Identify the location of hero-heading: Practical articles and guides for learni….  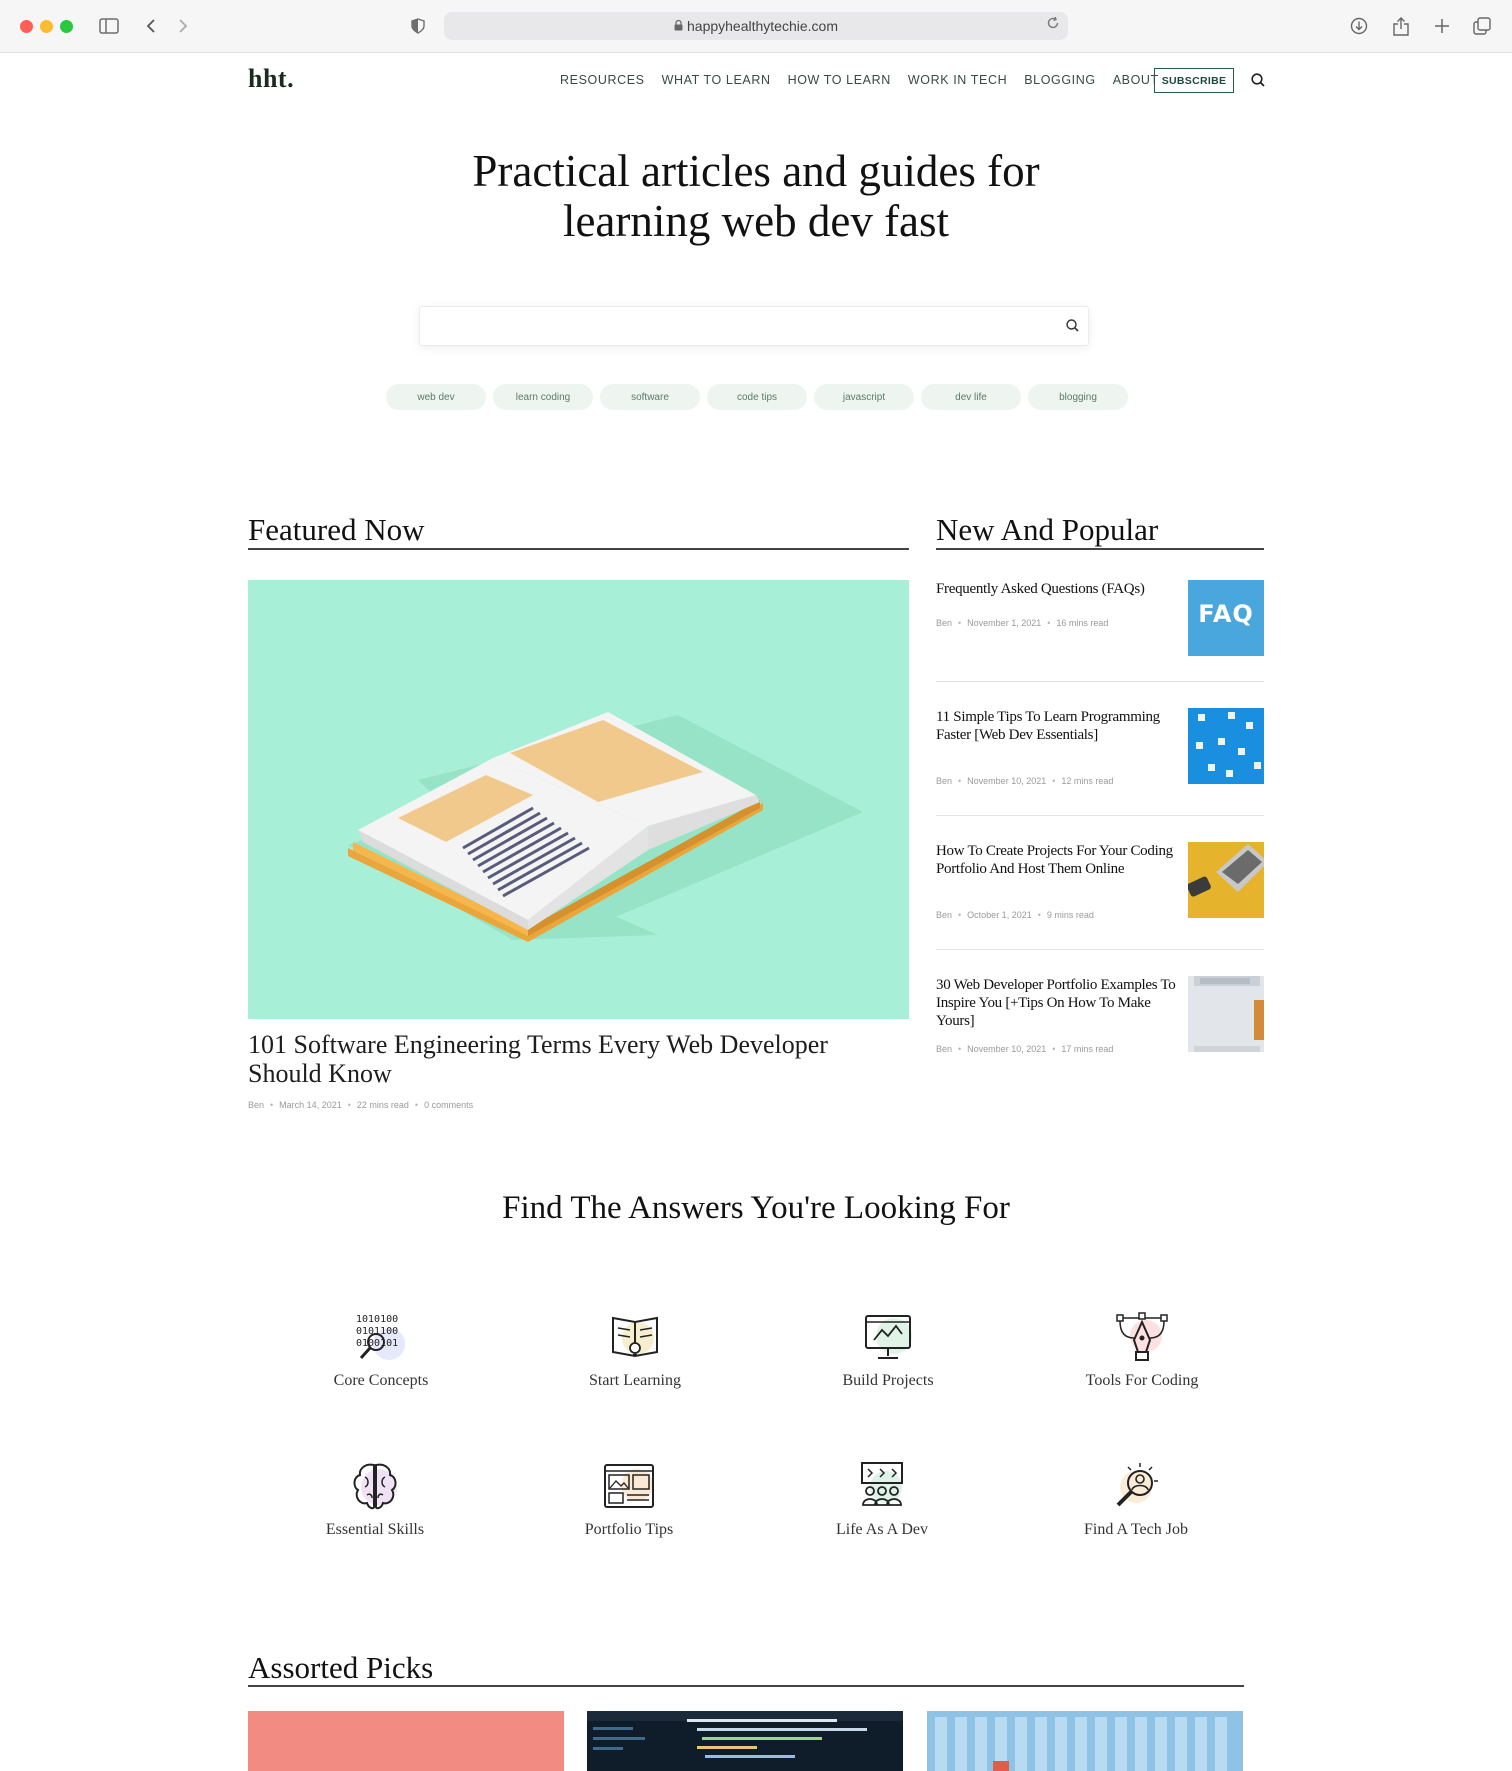
(756, 196).